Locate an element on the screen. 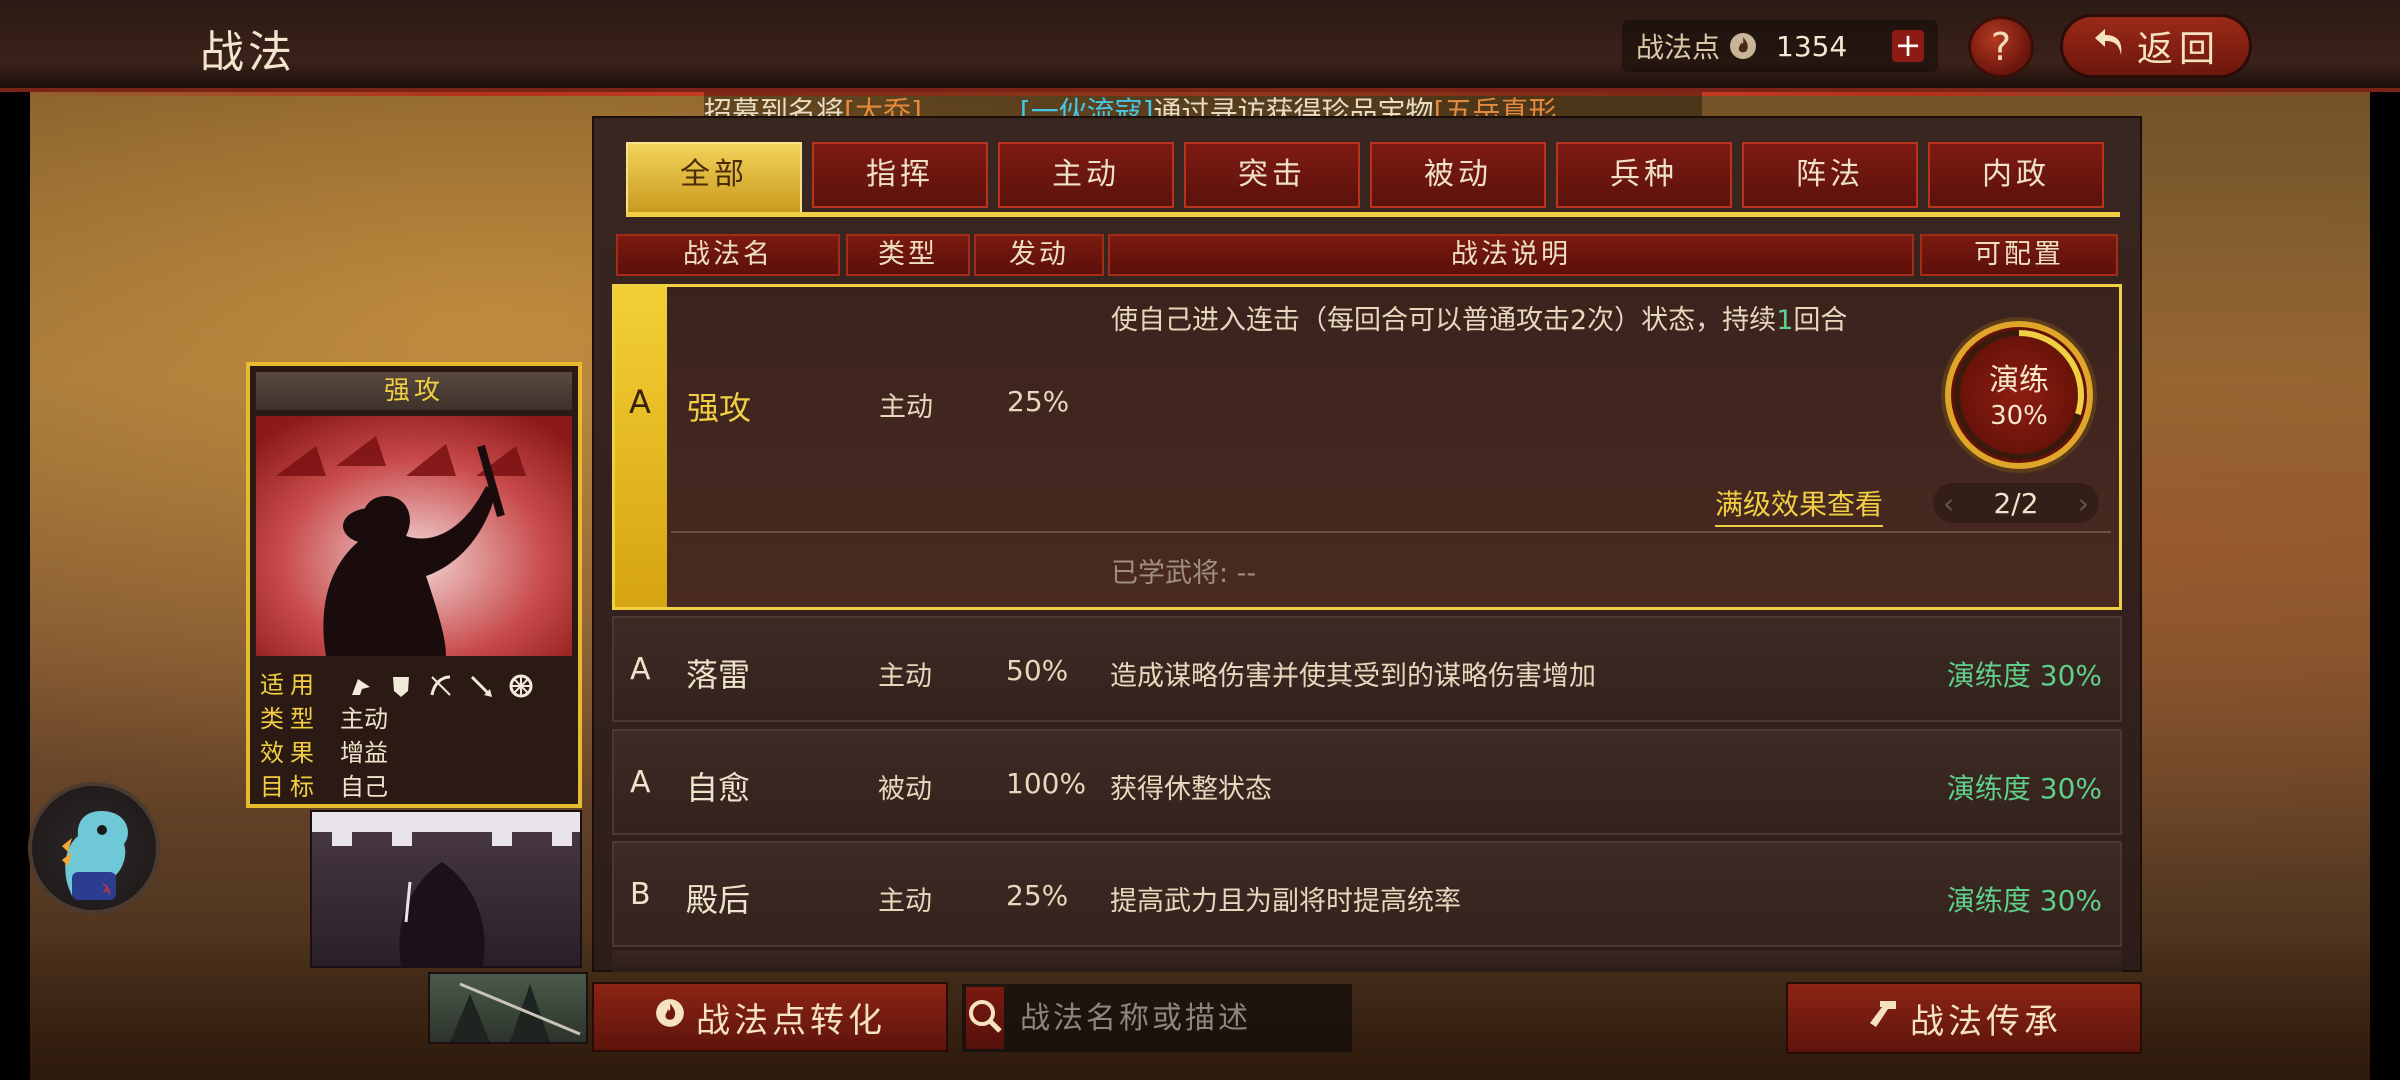 This screenshot has height=1080, width=2400. selected-marker is located at coordinates (641, 447).